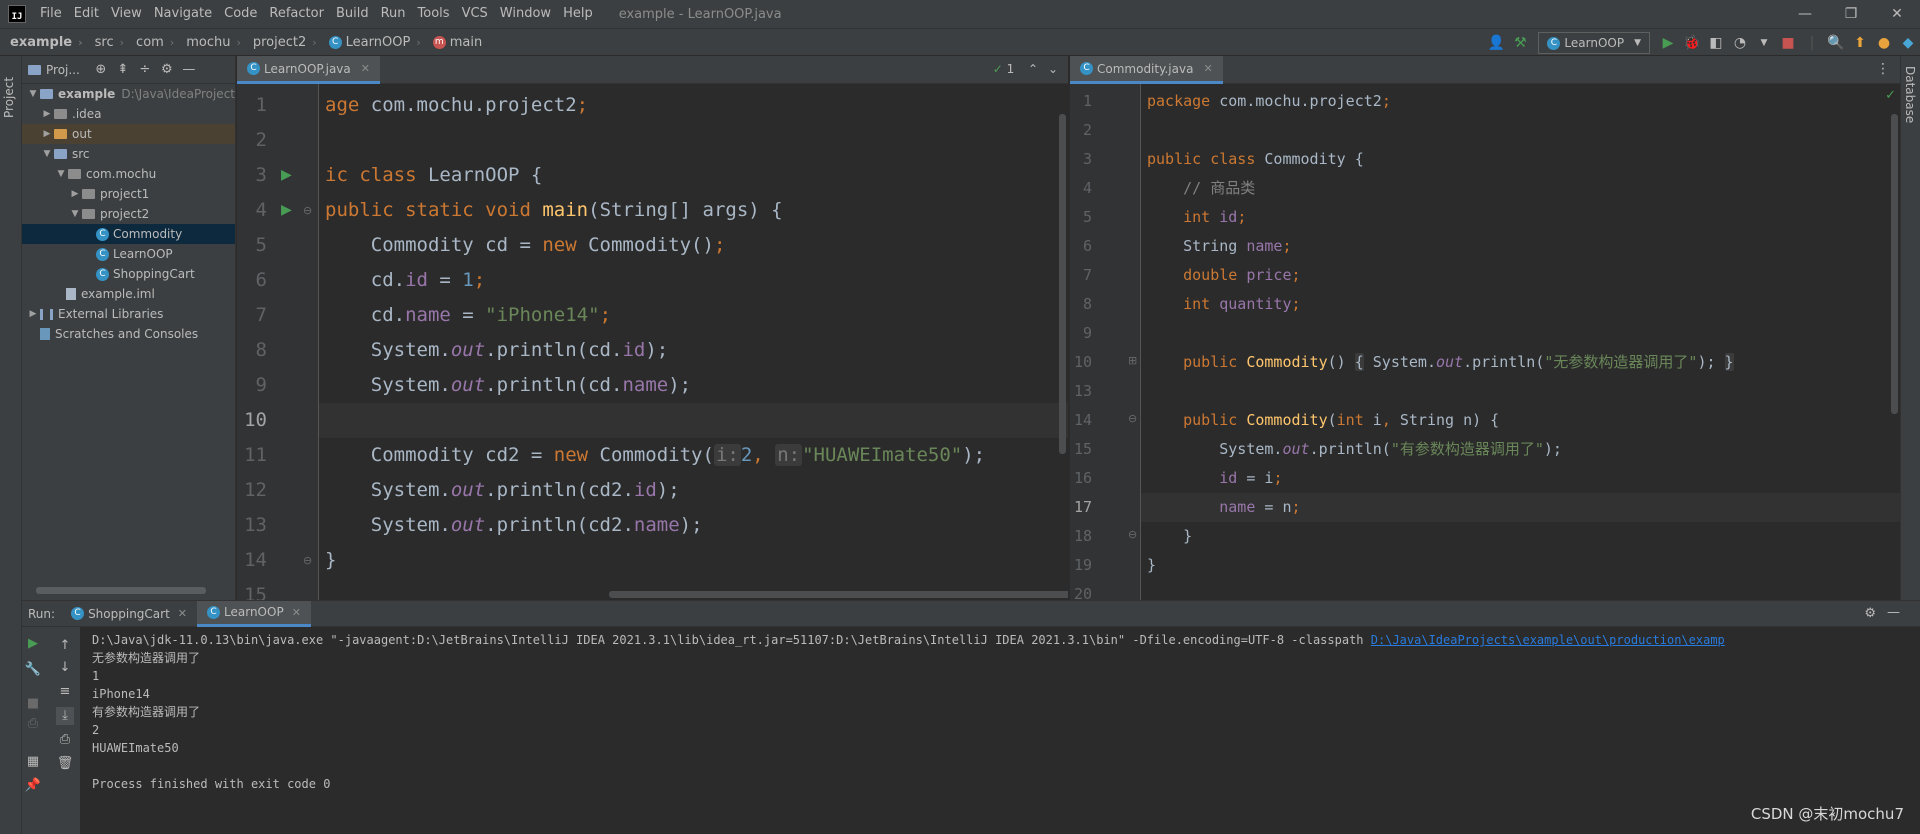 The image size is (1920, 834). Describe the element at coordinates (128, 174) in the screenshot. I see `tree-item-com-mochu: ▼ com.mochu` at that location.